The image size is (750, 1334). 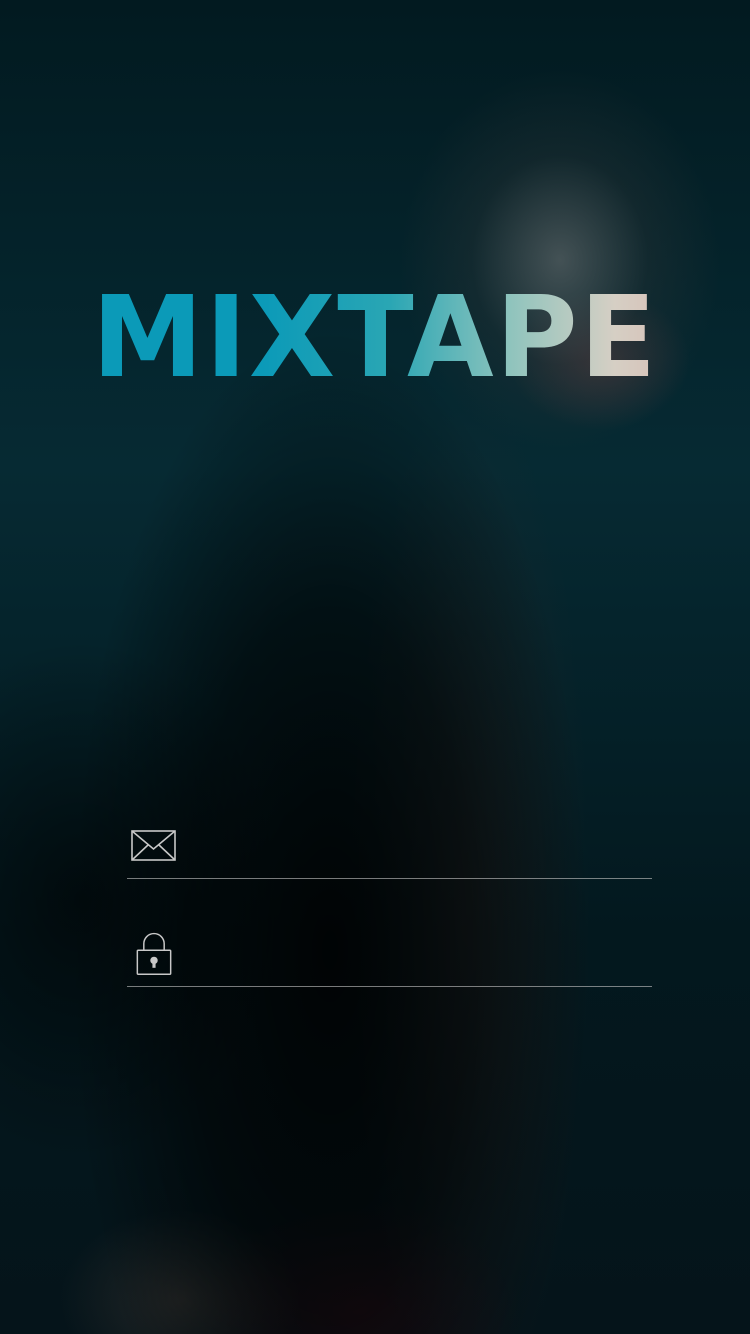 I want to click on password-input, so click(x=423, y=951).